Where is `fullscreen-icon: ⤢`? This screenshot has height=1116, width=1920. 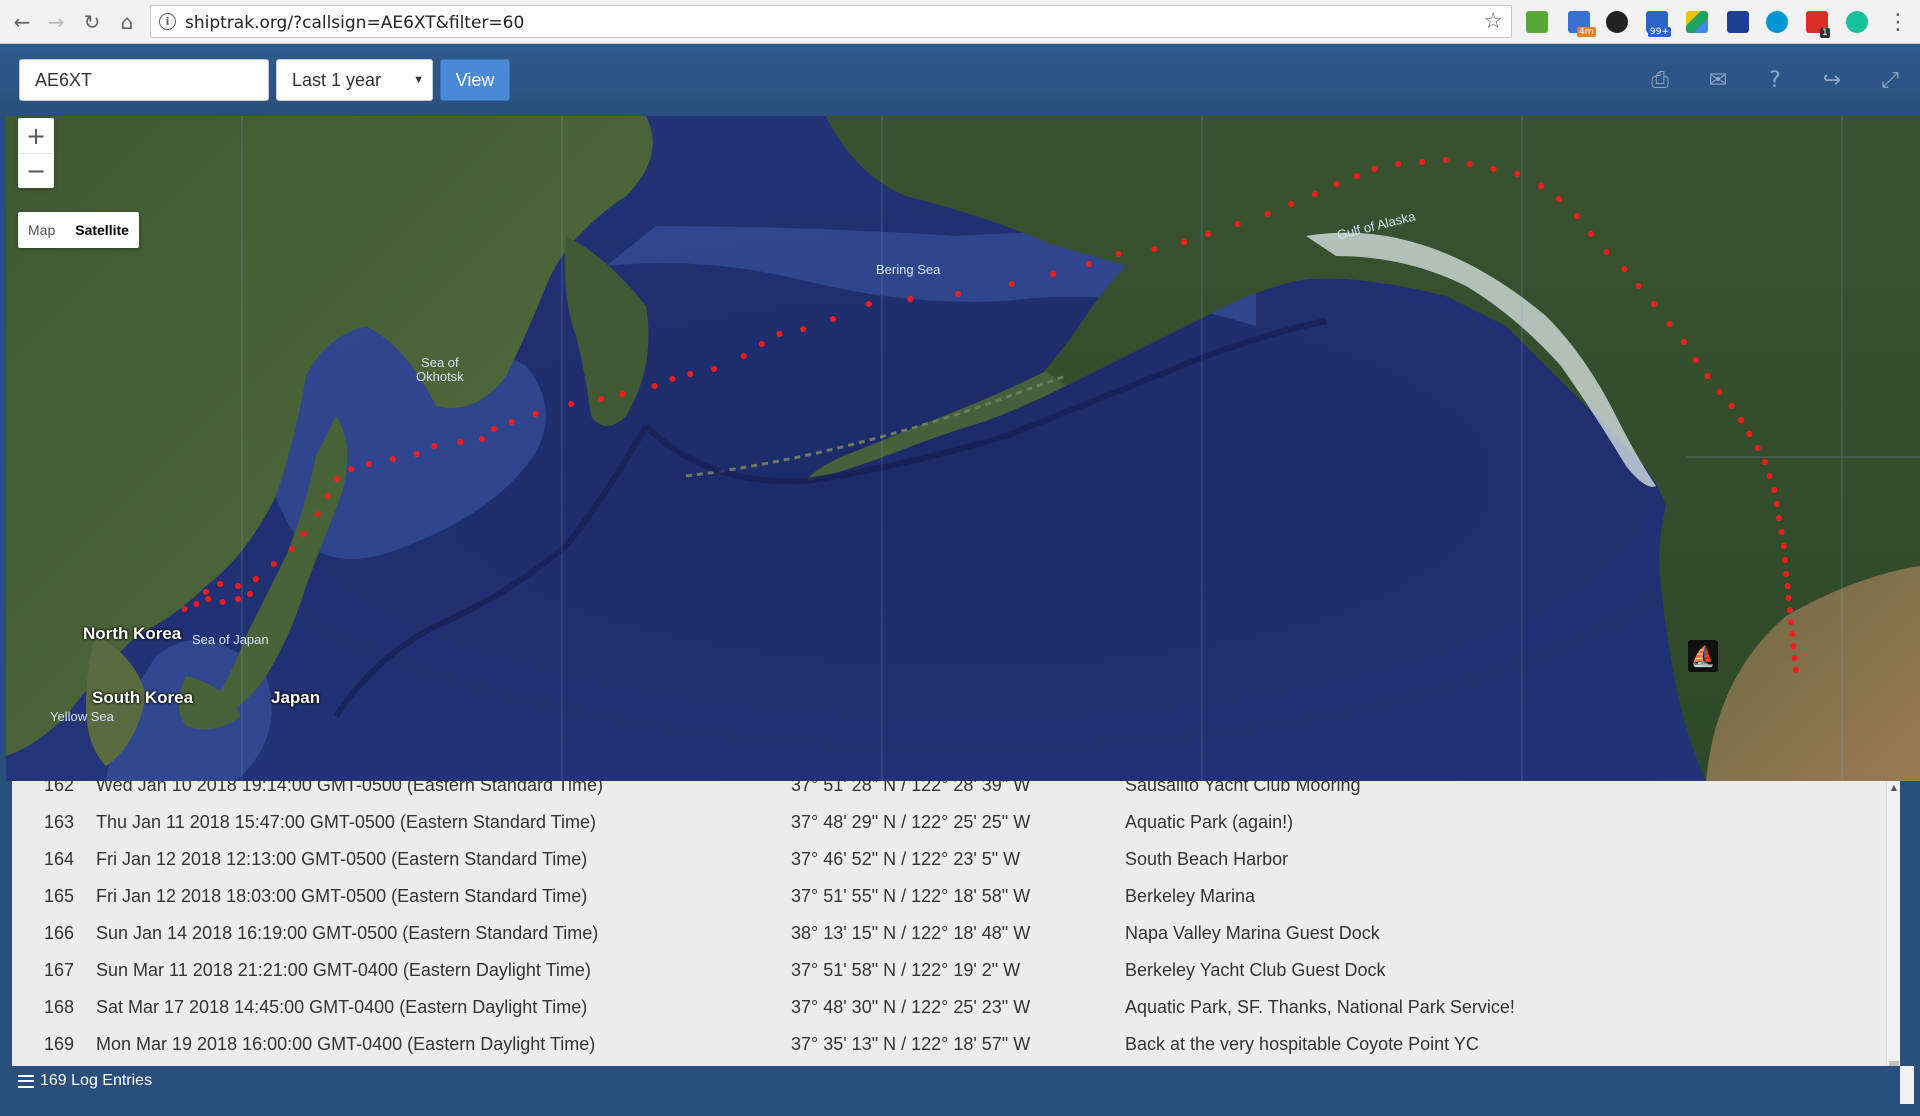
fullscreen-icon: ⤢ is located at coordinates (1890, 80).